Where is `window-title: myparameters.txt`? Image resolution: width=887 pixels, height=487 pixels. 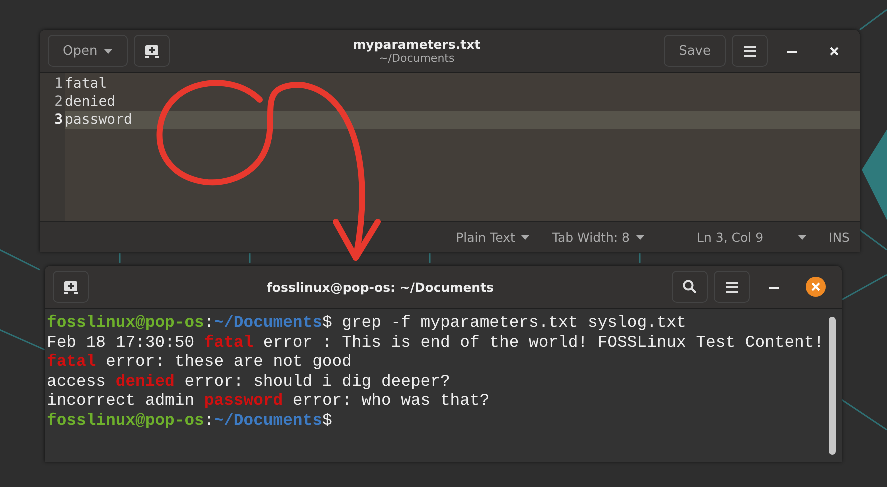
window-title: myparameters.txt is located at coordinates (417, 44).